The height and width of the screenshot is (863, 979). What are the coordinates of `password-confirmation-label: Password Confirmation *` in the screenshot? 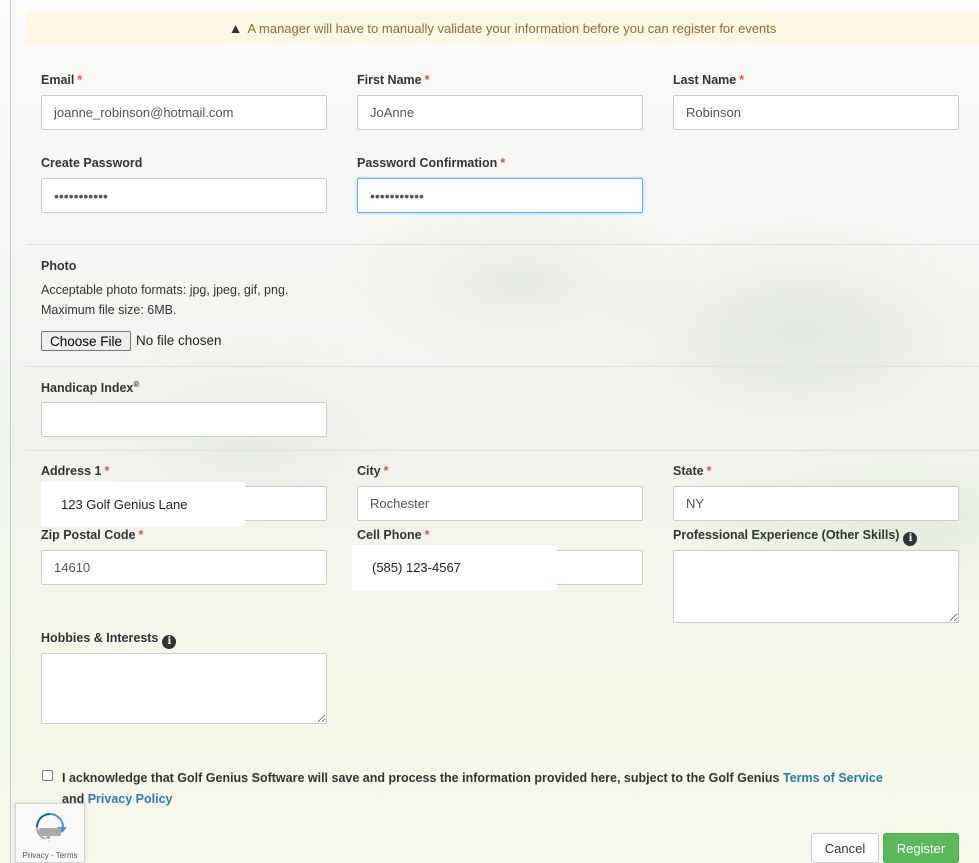 It's located at (431, 163).